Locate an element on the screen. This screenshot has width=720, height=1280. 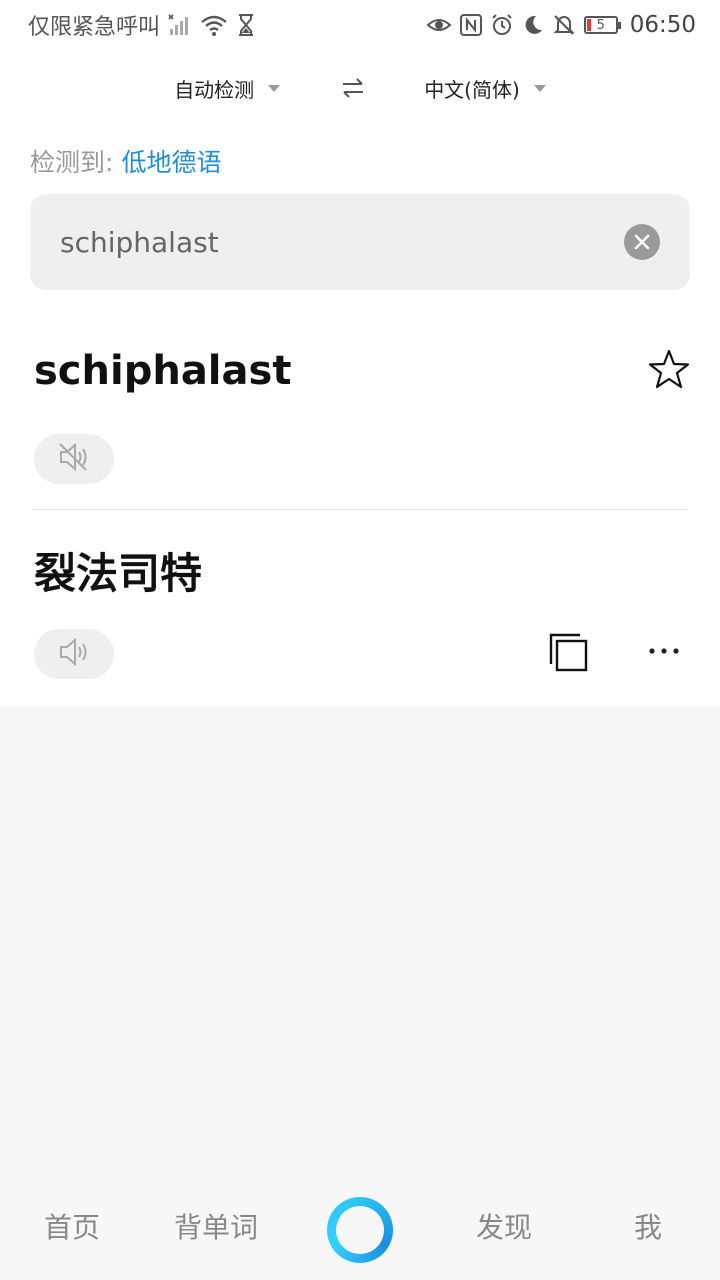
detected-language: 检测到: 低地德语 is located at coordinates (125, 161).